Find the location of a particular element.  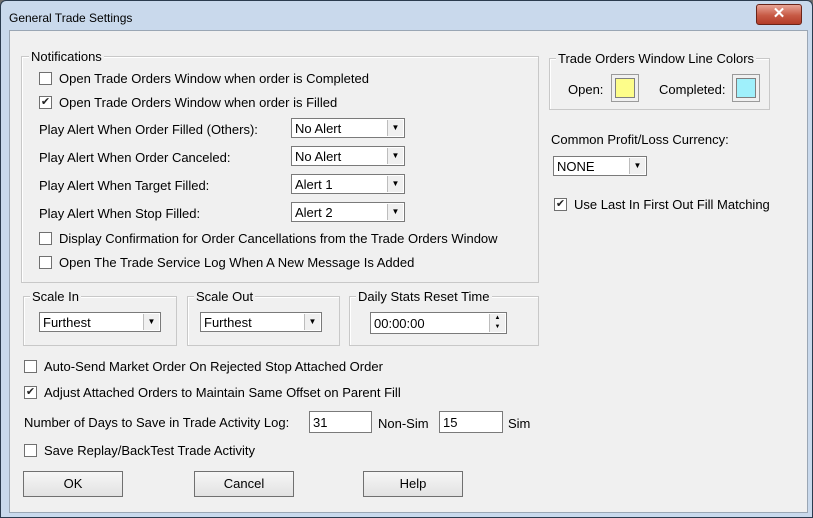

open-color-label: Open: is located at coordinates (586, 89).